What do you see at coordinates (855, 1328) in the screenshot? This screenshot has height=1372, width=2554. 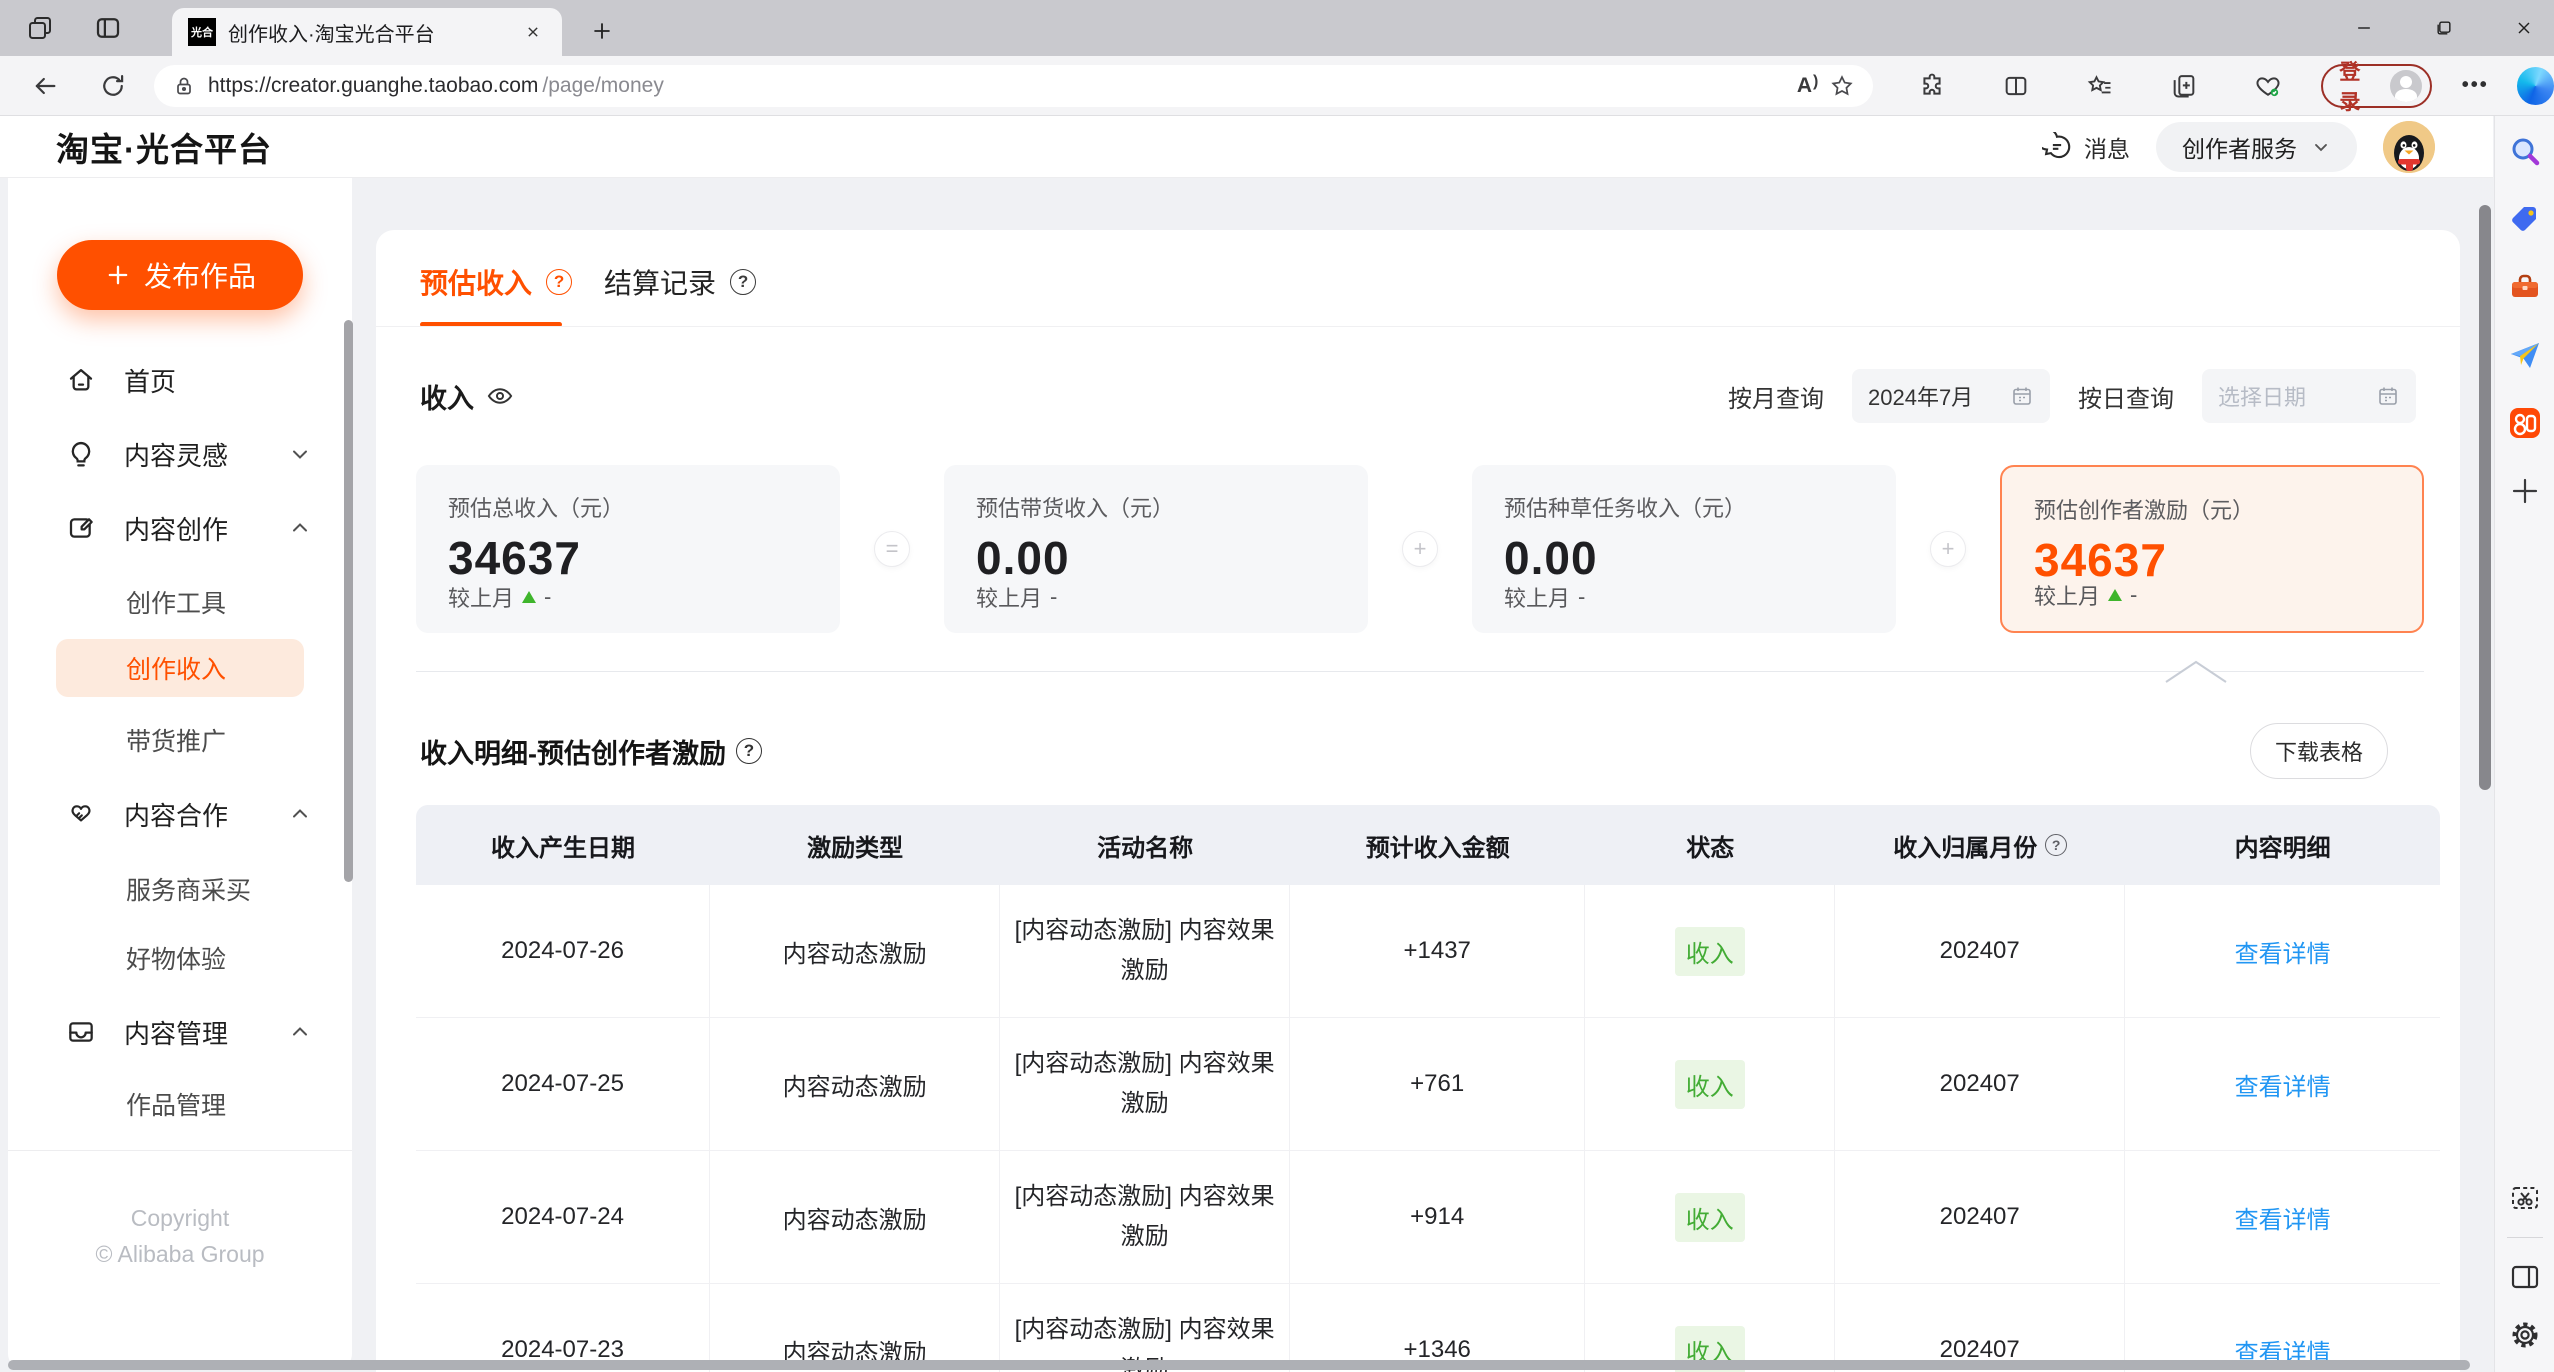 I see `cell-type: 内容动态激励` at bounding box center [855, 1328].